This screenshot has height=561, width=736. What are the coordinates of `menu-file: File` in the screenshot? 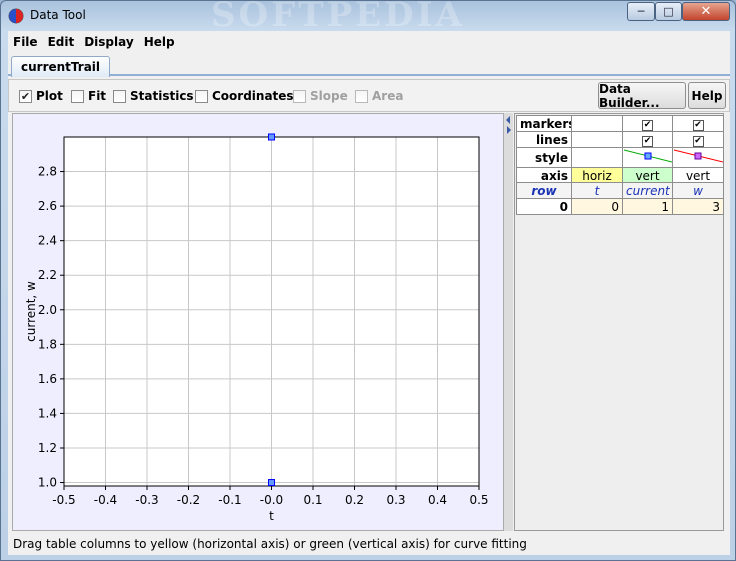 It's located at (25, 42).